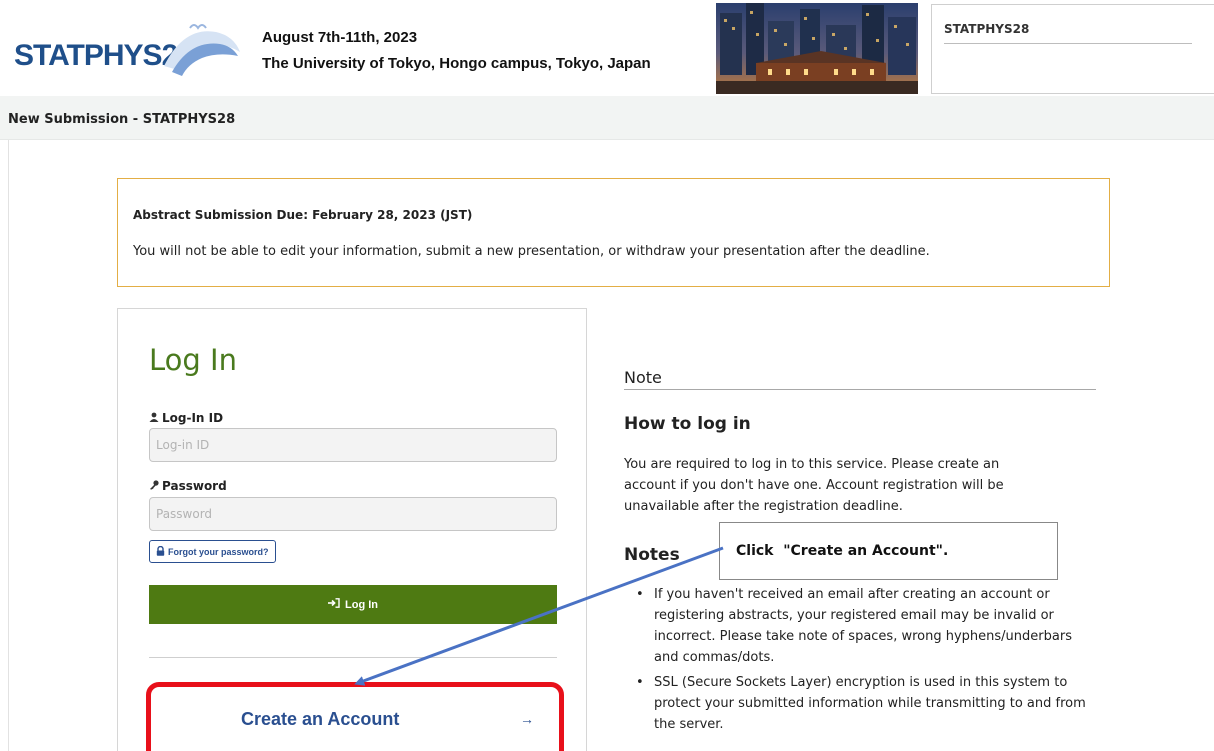 The height and width of the screenshot is (751, 1214). I want to click on password-label: Password, so click(188, 486).